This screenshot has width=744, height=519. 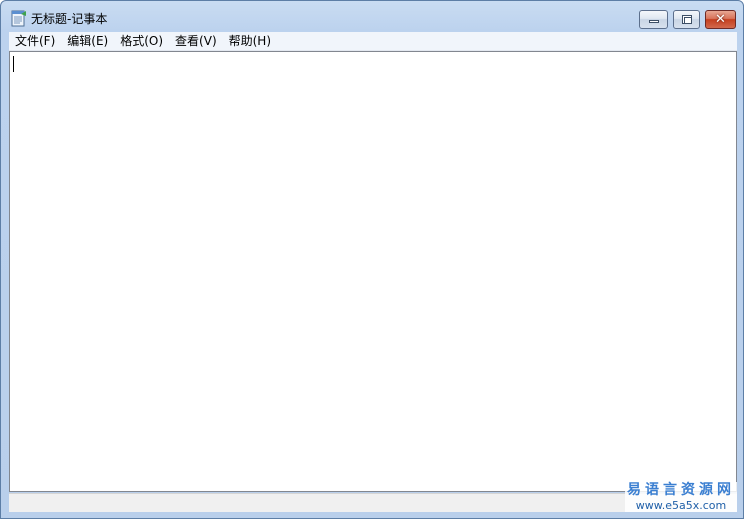 I want to click on menu-edit: 编辑(E), so click(x=87, y=41).